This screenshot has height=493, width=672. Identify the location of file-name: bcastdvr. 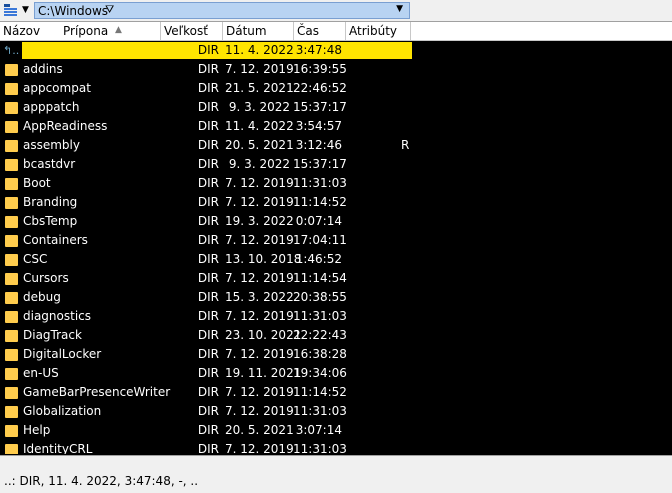
(49, 164).